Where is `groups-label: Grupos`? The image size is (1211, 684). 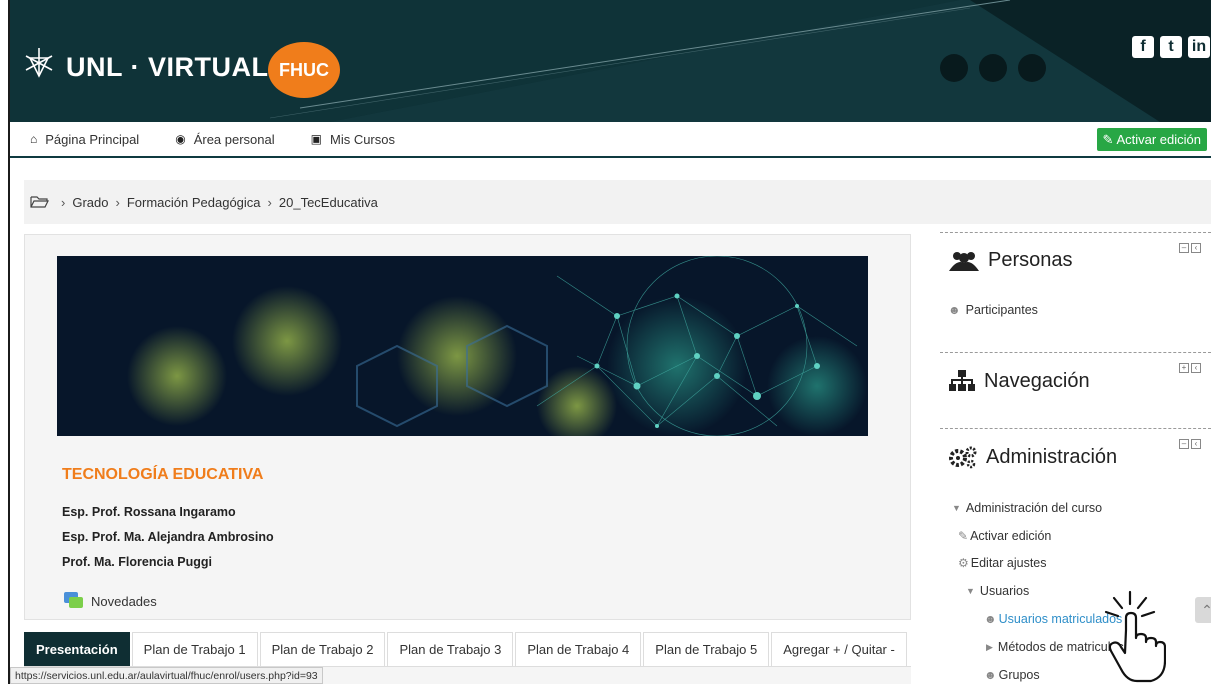 groups-label: Grupos is located at coordinates (1019, 675).